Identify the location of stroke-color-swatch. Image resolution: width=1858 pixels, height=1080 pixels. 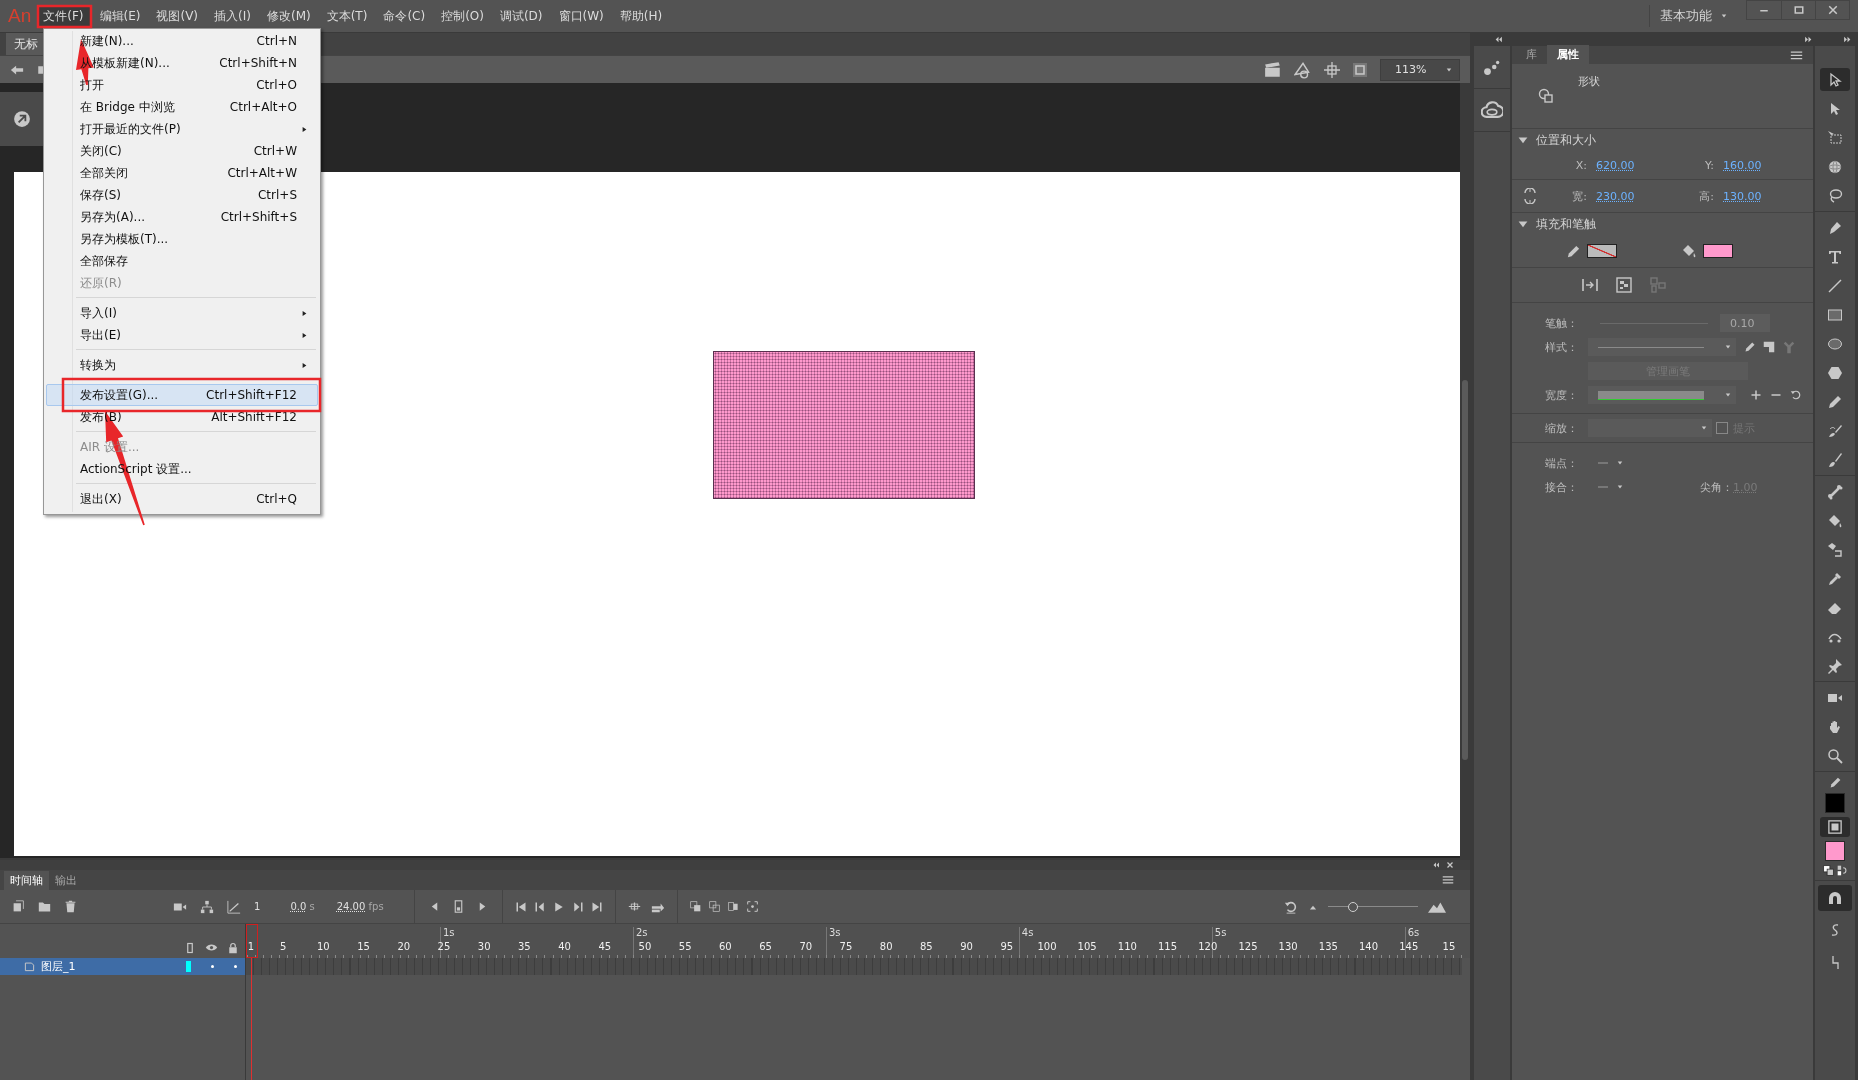
(1835, 803).